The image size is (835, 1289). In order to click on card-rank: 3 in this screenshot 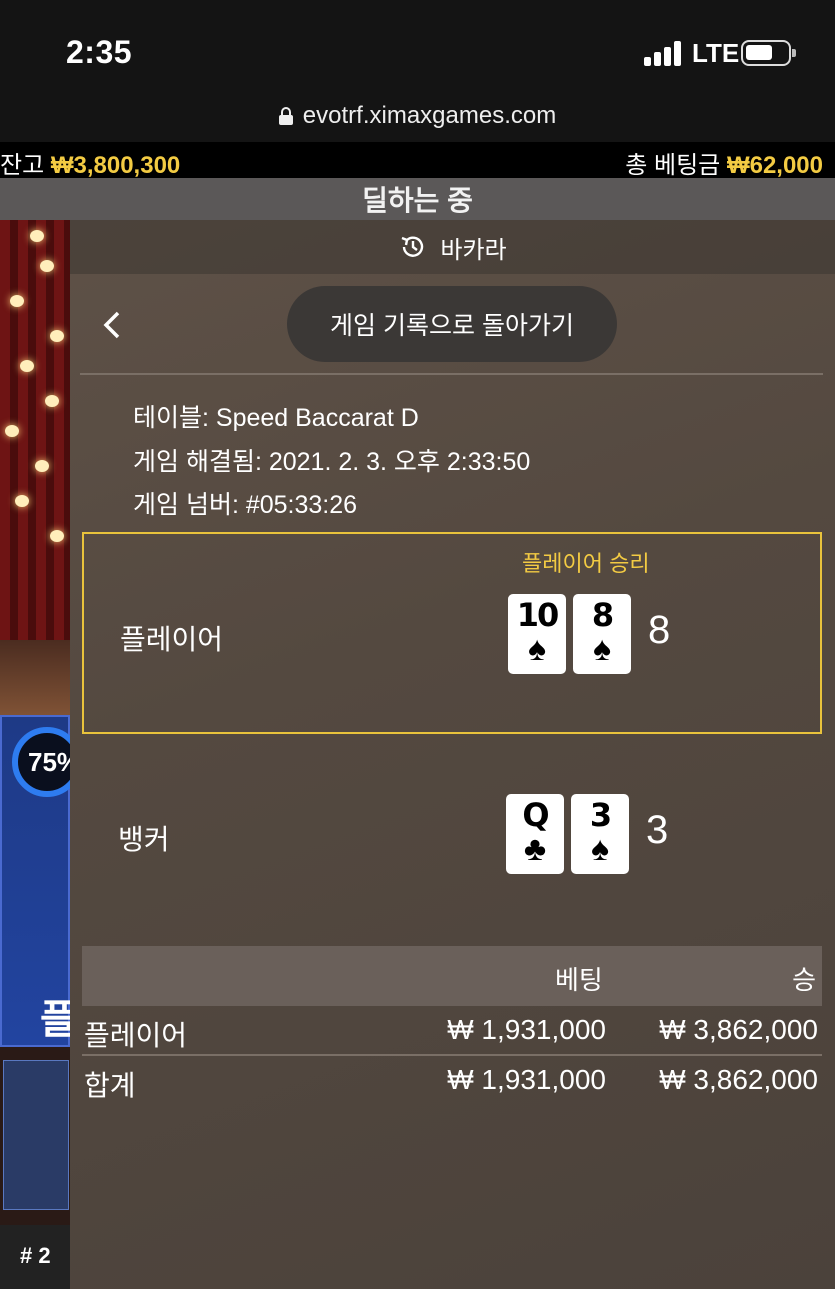, I will do `click(600, 815)`.